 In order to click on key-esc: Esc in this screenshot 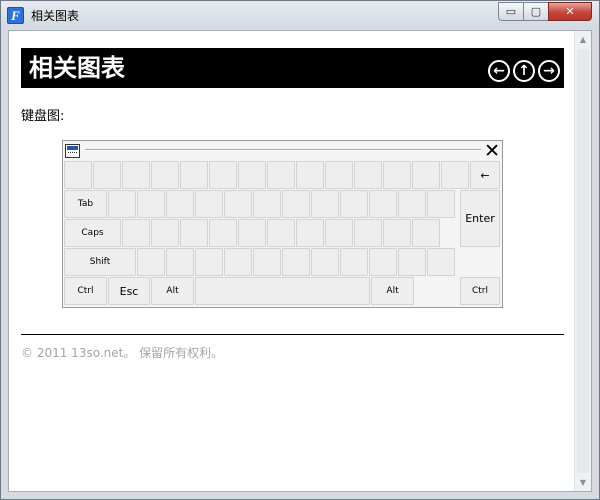, I will do `click(129, 291)`.